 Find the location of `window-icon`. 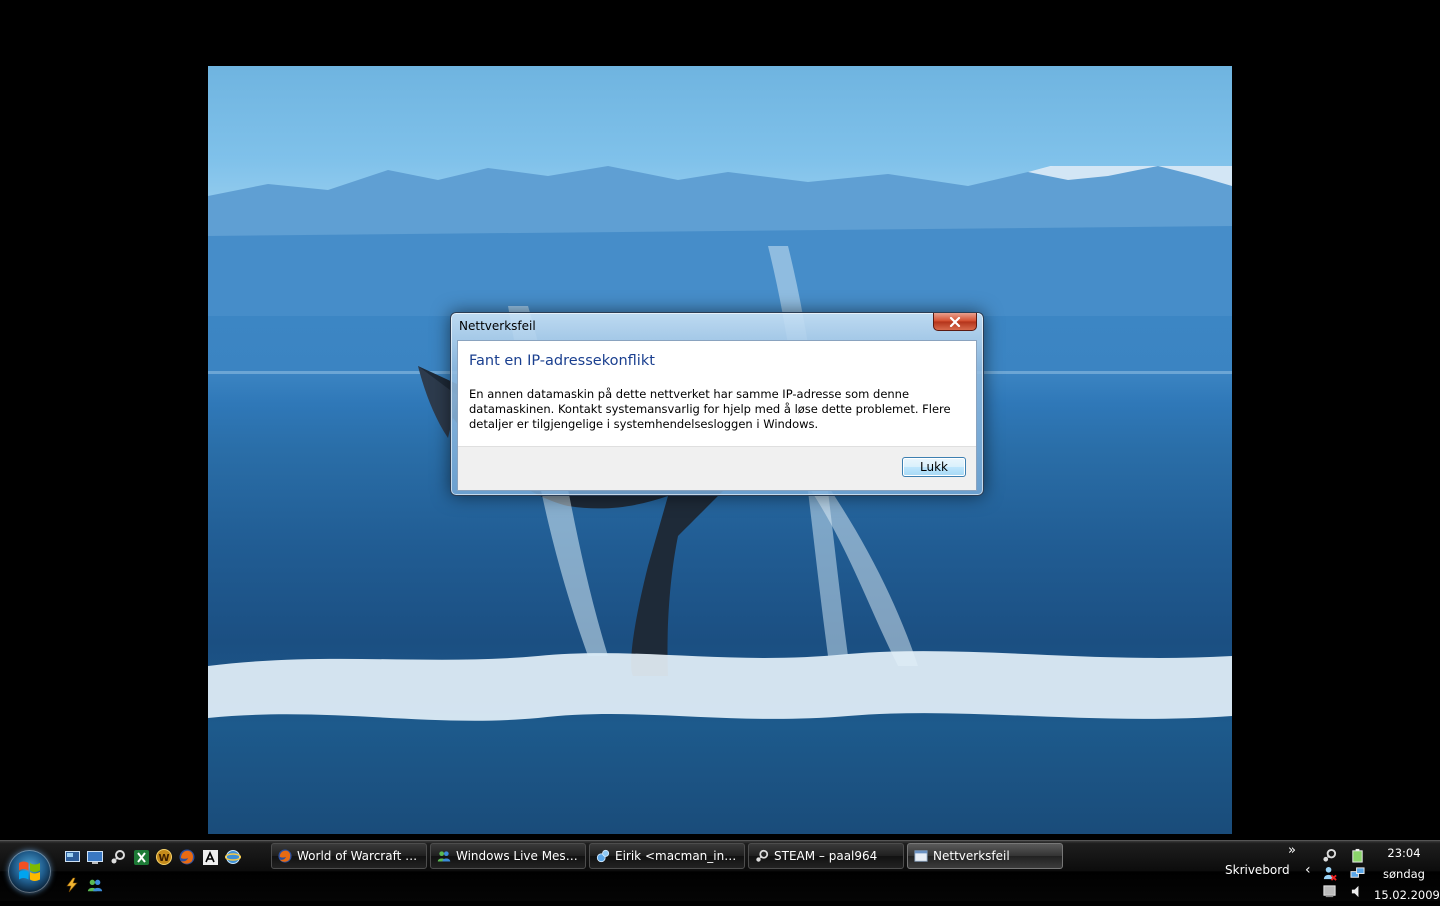

window-icon is located at coordinates (921, 856).